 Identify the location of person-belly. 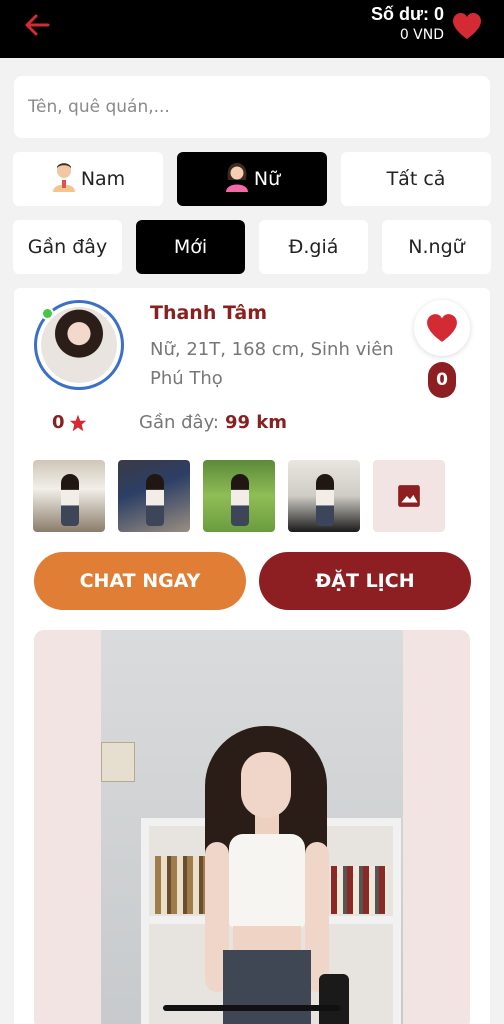
(267, 939).